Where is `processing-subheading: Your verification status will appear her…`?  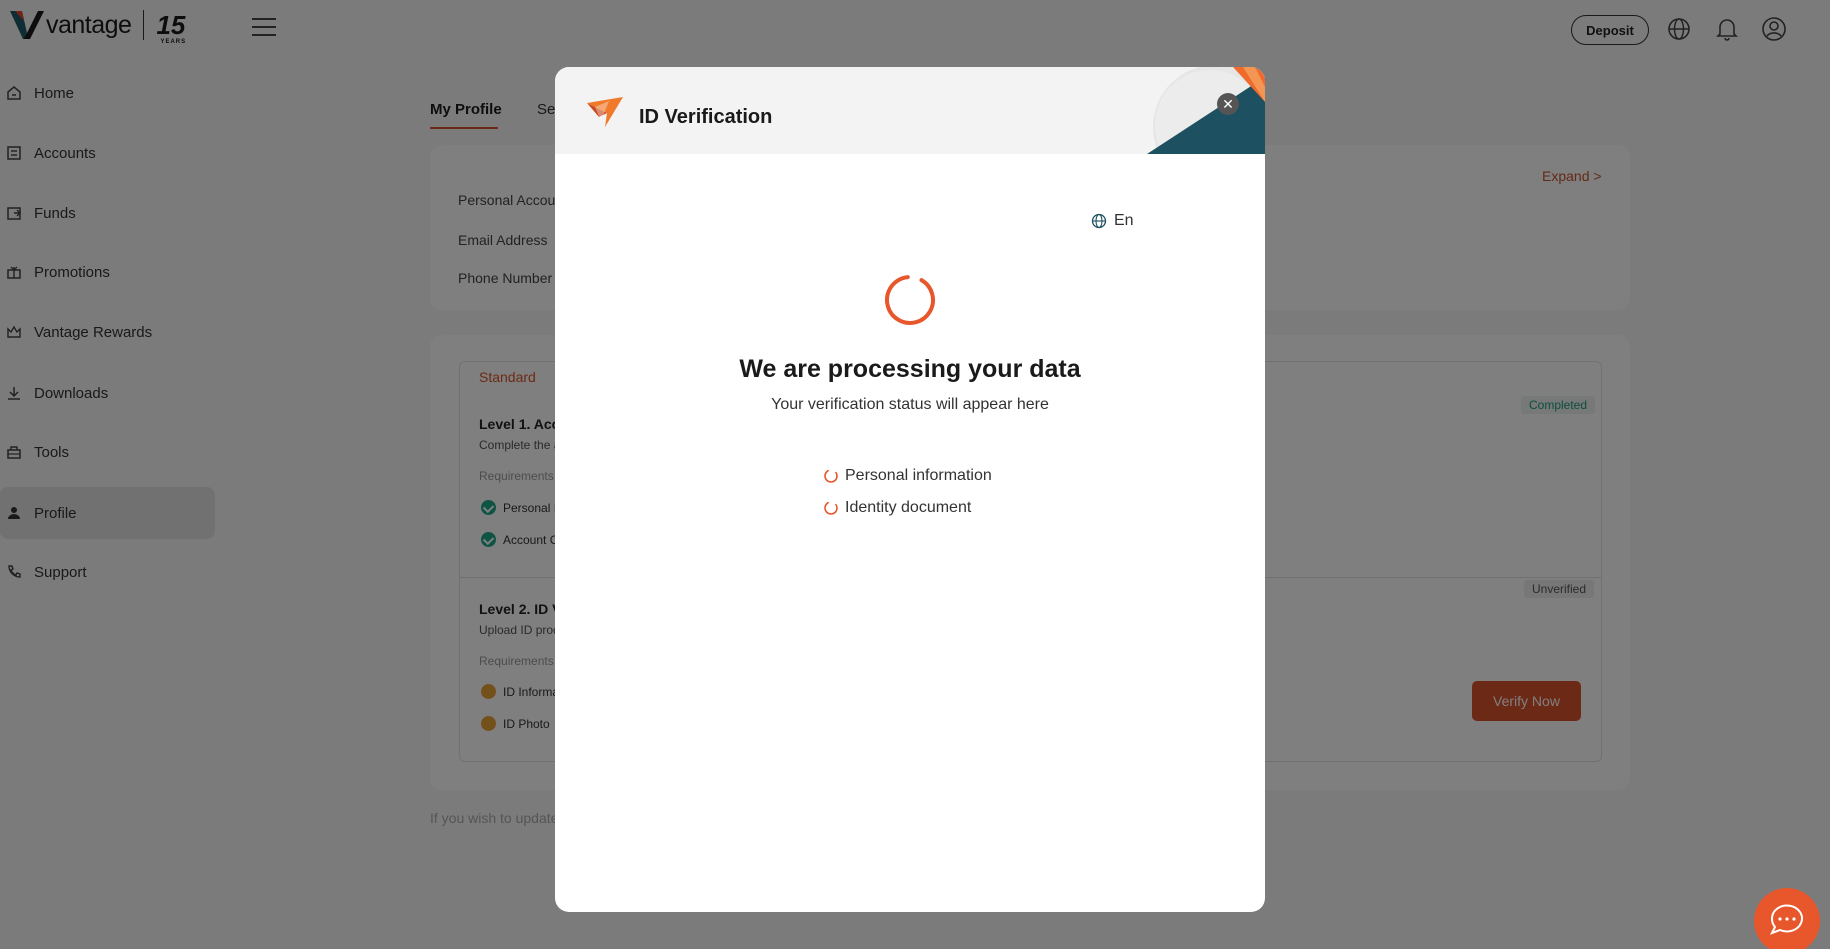 processing-subheading: Your verification status will appear her… is located at coordinates (910, 404).